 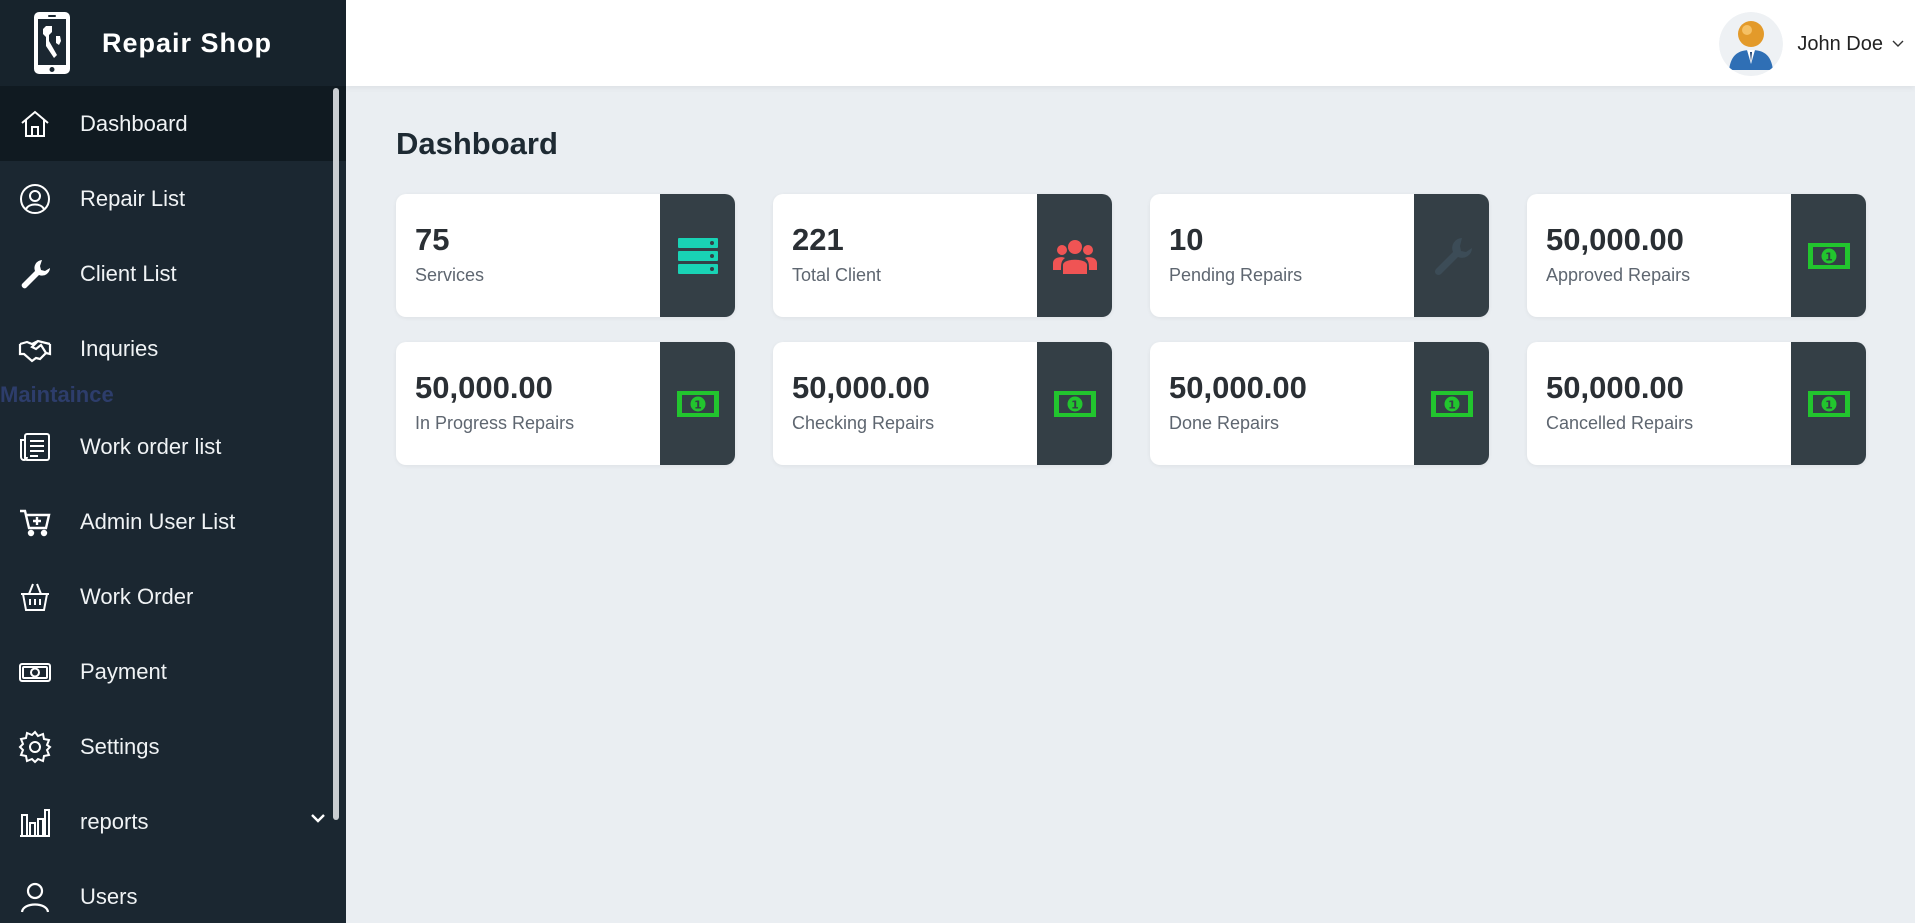 I want to click on sidebar-item-settings: Settings, so click(x=173, y=746).